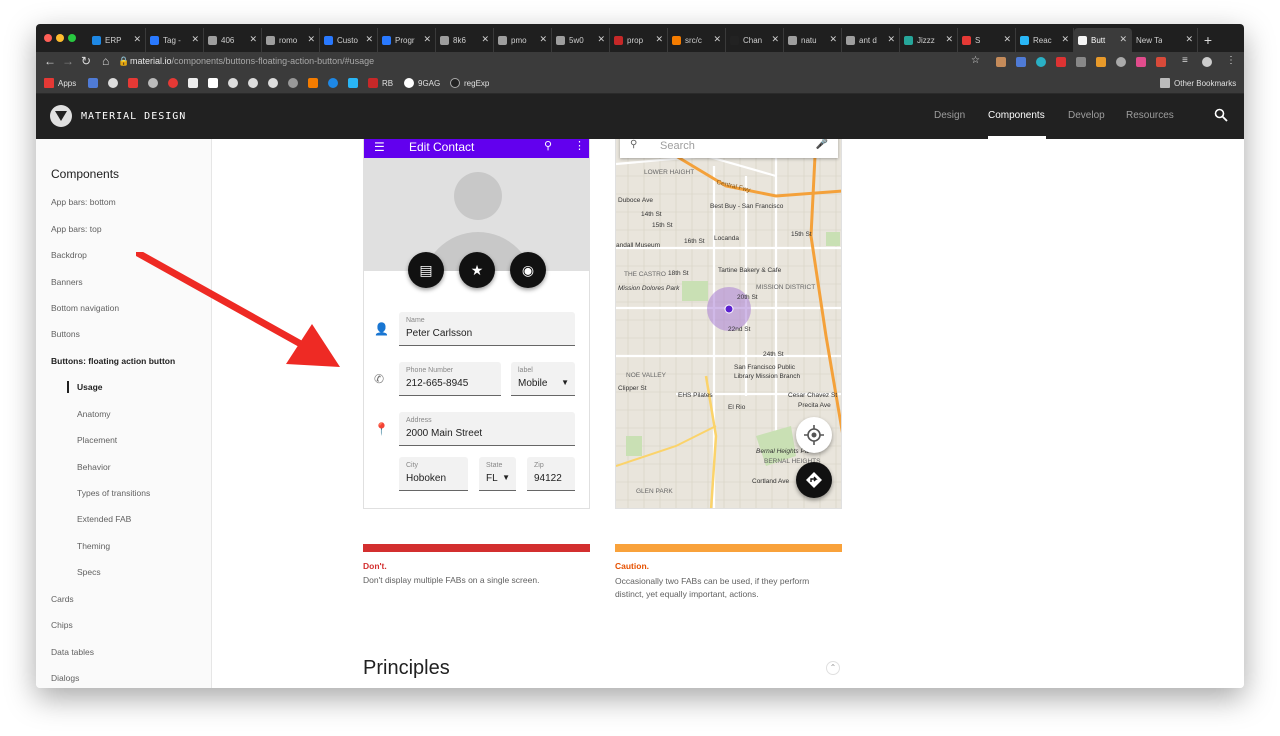 The width and height of the screenshot is (1280, 736). I want to click on browser-tab: 8k6 ✕, so click(465, 40).